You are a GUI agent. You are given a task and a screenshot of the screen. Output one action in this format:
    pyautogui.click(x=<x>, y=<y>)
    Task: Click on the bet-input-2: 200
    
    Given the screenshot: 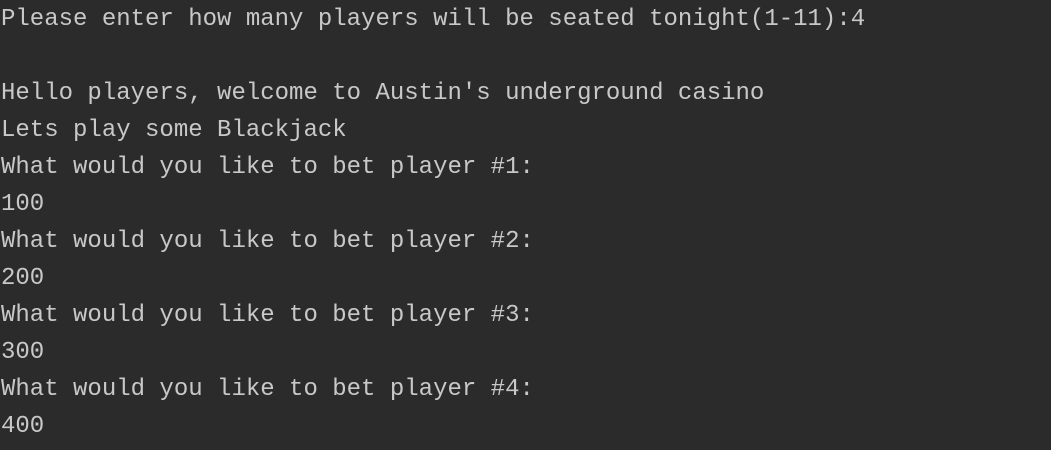 What is the action you would take?
    pyautogui.click(x=23, y=278)
    